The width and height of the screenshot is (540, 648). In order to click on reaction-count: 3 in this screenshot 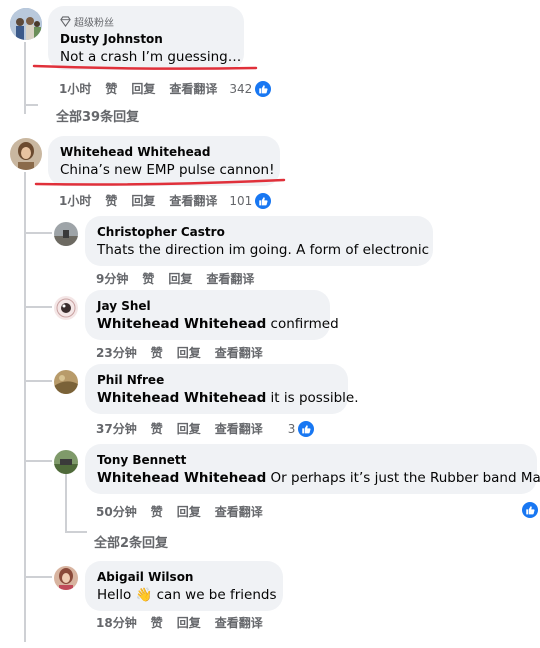, I will do `click(308, 428)`.